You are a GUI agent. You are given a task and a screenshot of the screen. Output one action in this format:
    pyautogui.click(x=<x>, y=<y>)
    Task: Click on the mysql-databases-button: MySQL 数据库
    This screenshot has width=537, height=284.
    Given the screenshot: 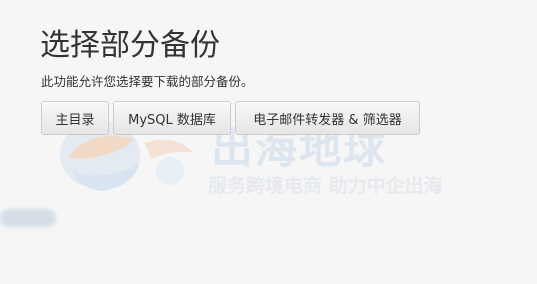 What is the action you would take?
    pyautogui.click(x=172, y=118)
    